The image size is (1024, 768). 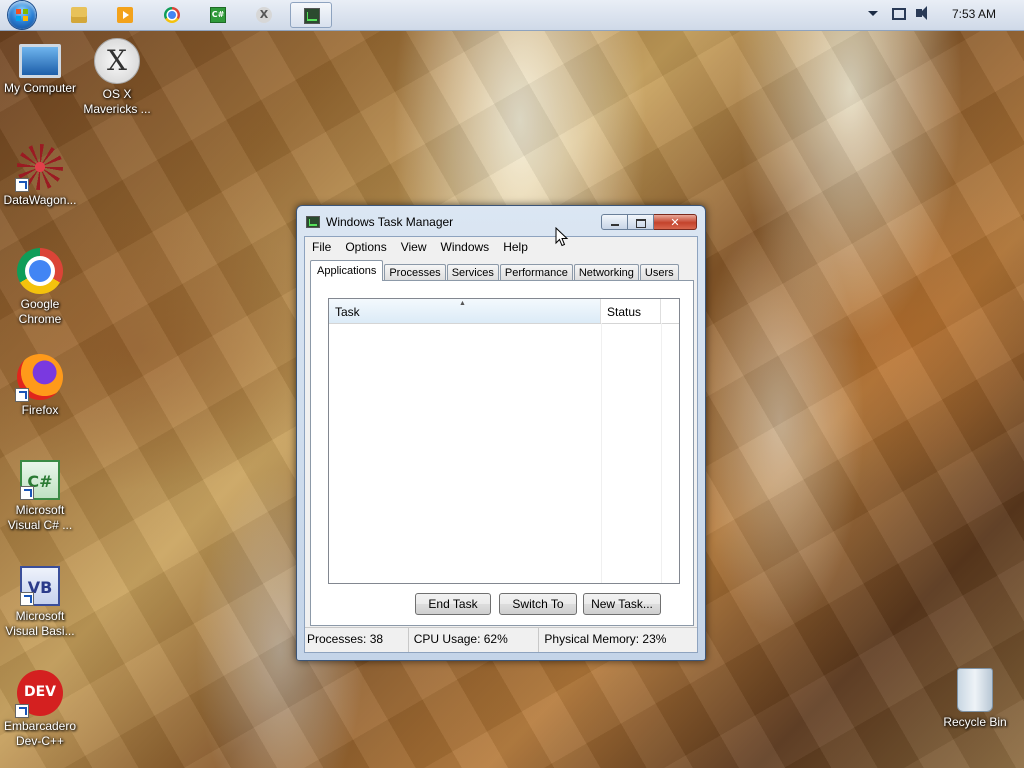 I want to click on taskbar-media-player-button, so click(x=125, y=15).